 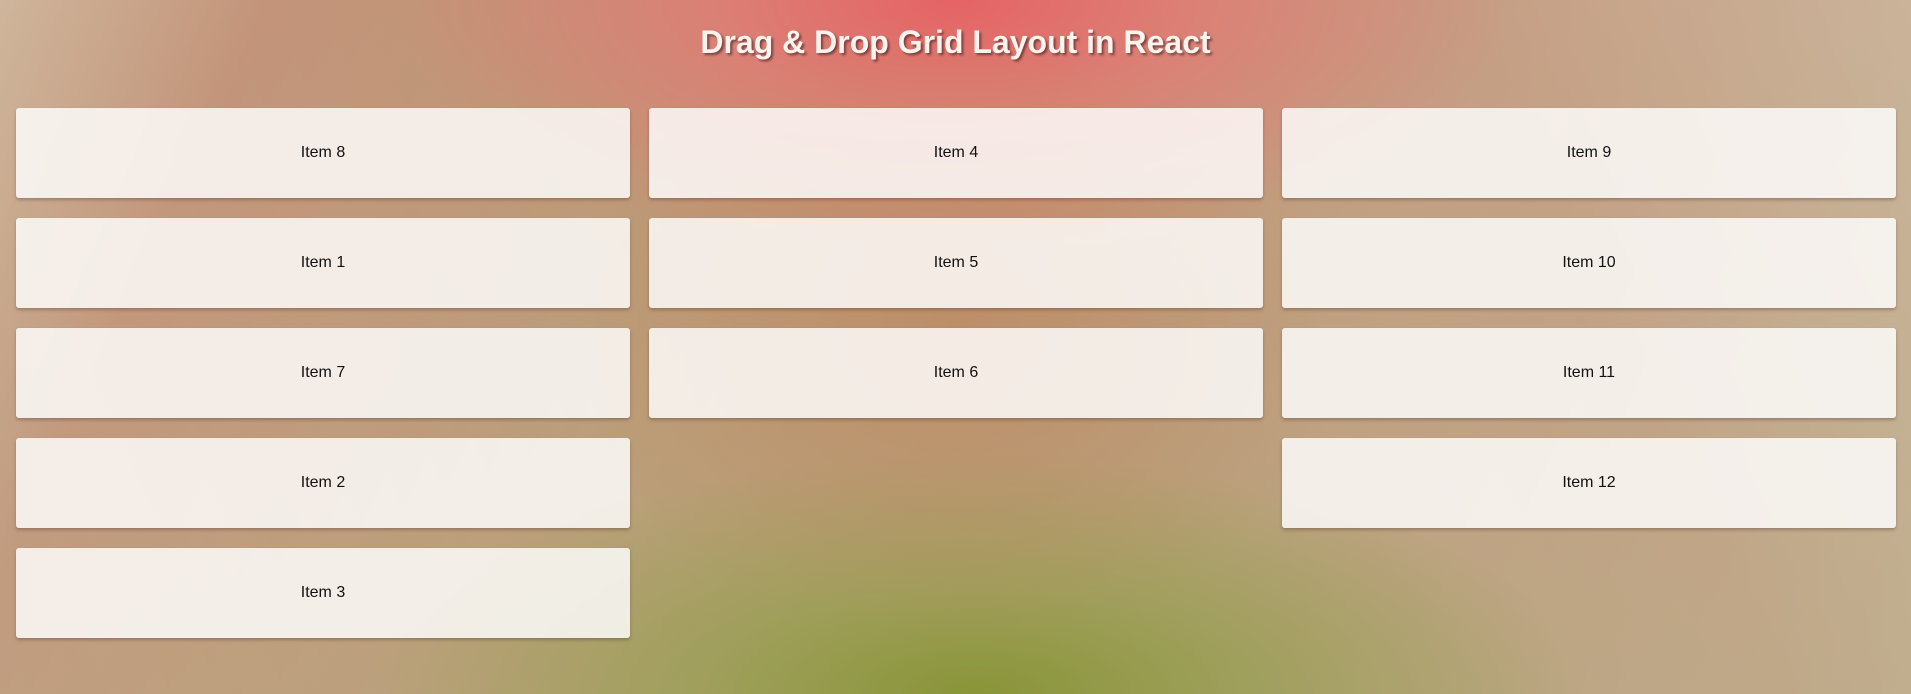 I want to click on draggable-item-card: Item 5, so click(x=956, y=263).